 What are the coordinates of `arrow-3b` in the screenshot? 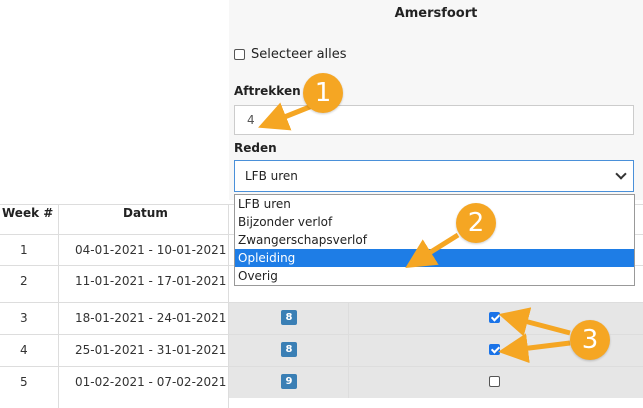 It's located at (534, 348).